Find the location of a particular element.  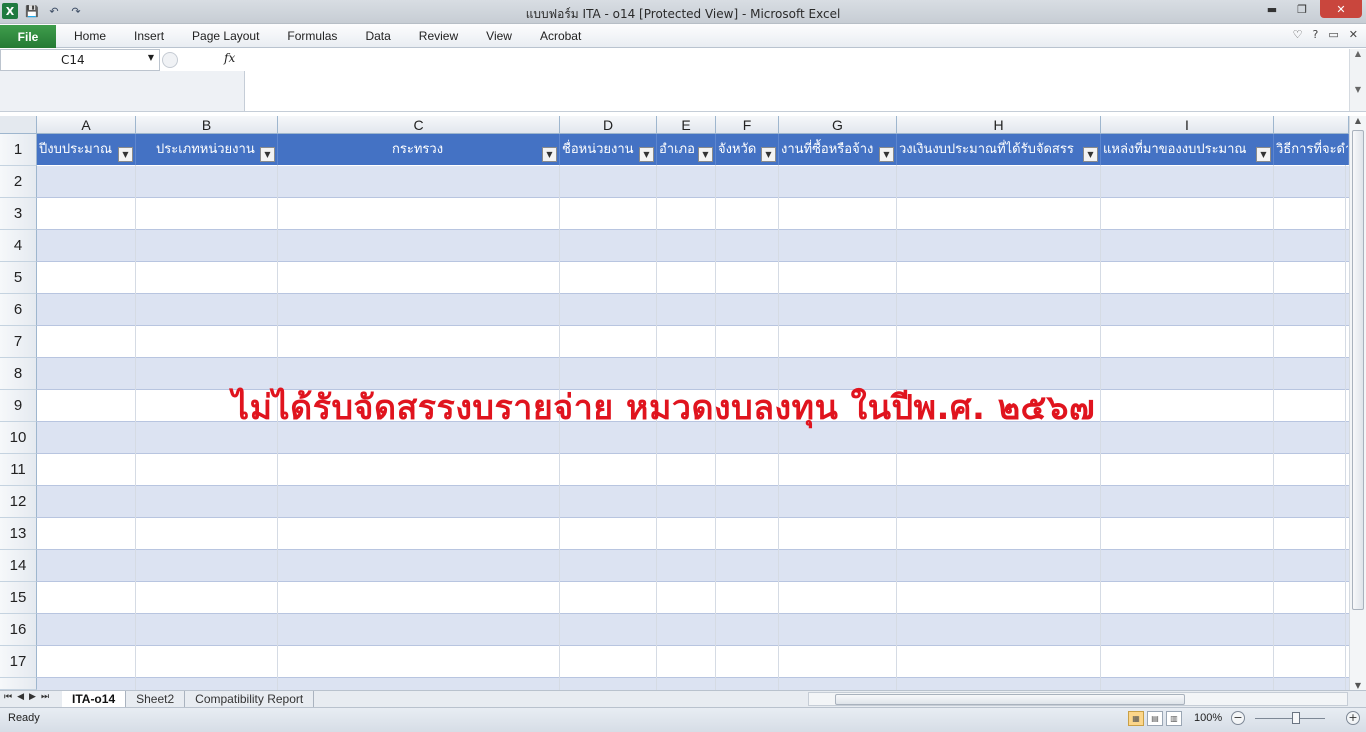

select-all-corner is located at coordinates (18, 125).